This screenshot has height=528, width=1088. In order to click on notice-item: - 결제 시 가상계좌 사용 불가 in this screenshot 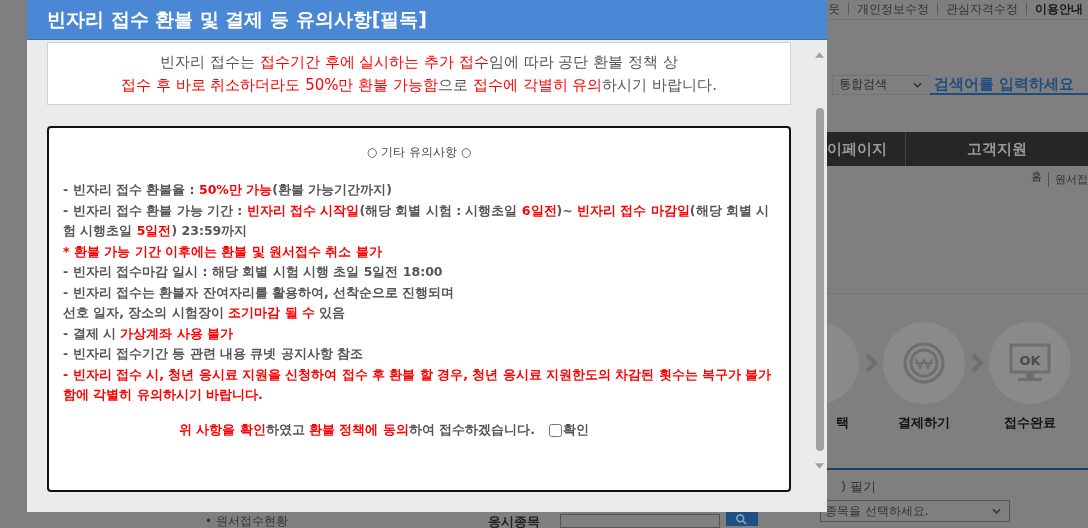, I will do `click(148, 333)`.